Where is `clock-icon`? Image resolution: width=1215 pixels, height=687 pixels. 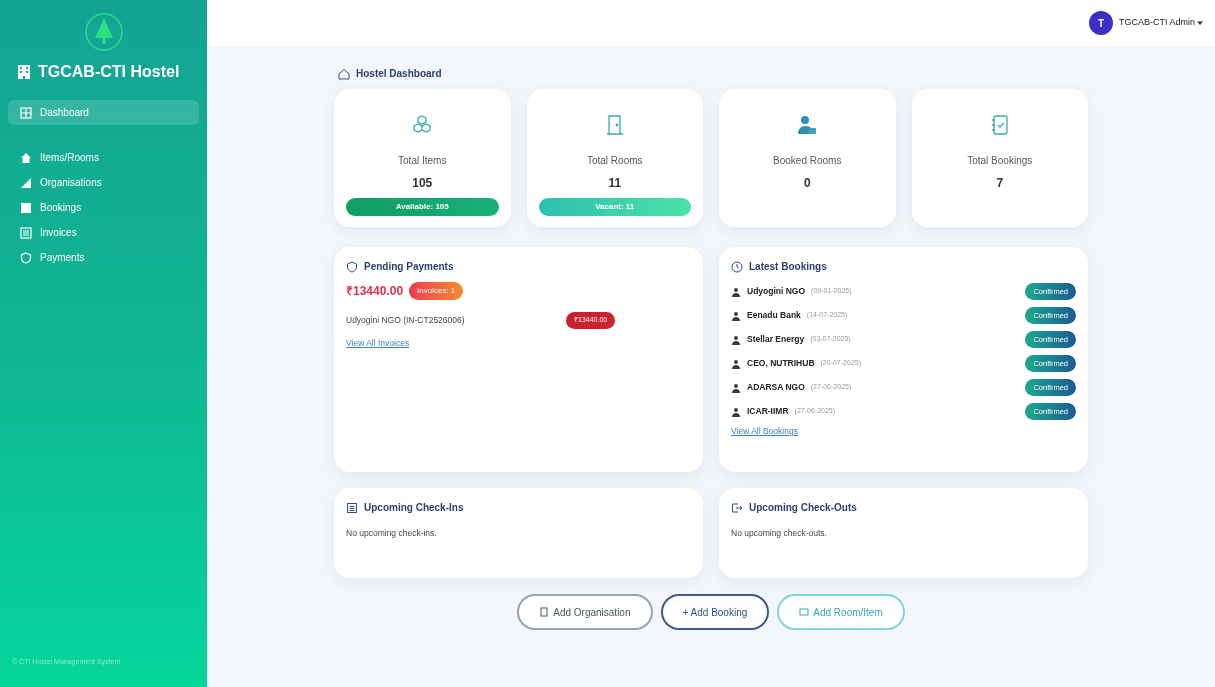
clock-icon is located at coordinates (737, 266).